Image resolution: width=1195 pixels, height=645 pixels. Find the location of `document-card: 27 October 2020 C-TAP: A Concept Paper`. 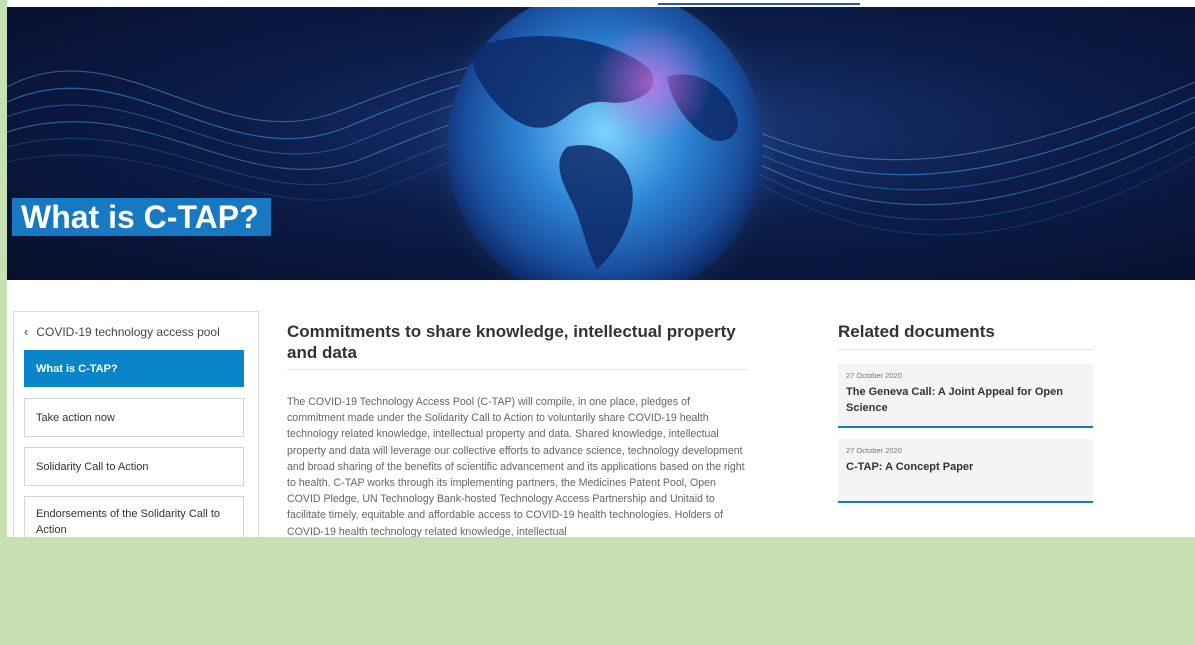

document-card: 27 October 2020 C-TAP: A Concept Paper is located at coordinates (965, 471).